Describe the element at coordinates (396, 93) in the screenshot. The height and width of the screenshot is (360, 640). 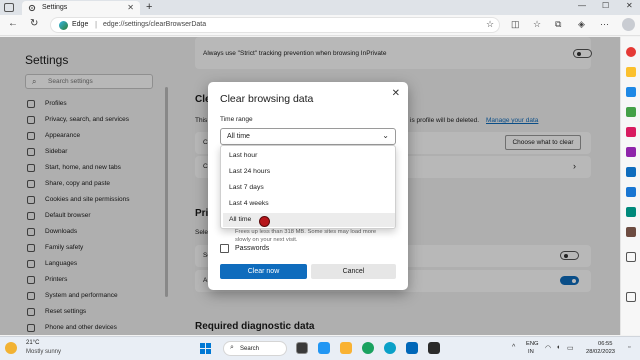
I see `close-icon: ✕` at that location.